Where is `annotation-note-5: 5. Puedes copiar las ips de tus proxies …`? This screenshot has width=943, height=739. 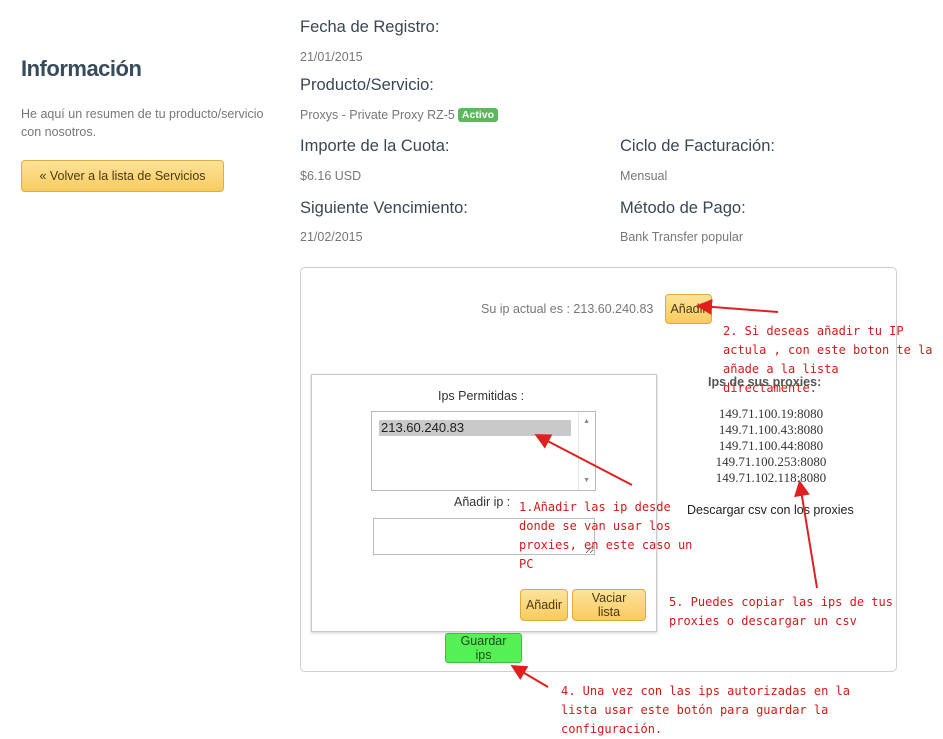
annotation-note-5: 5. Puedes copiar las ips de tus proxies … is located at coordinates (781, 611).